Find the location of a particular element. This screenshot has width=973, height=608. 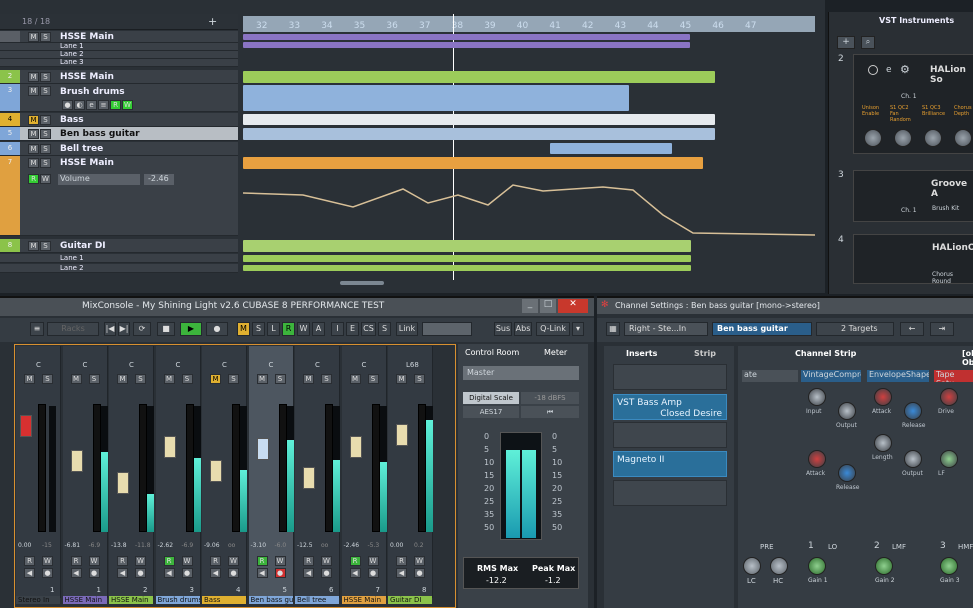

control-room-tab: Control Room is located at coordinates (492, 352).